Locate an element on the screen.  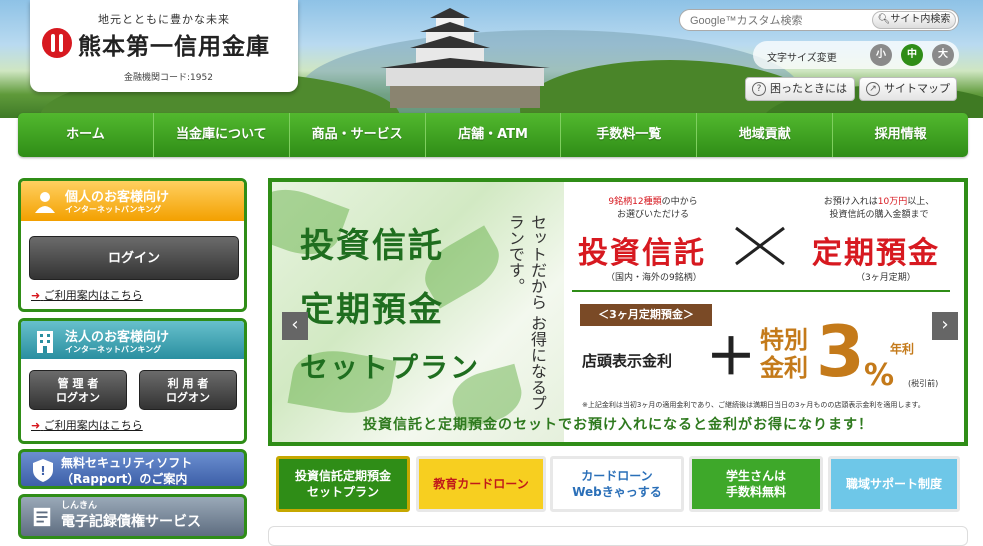
search-icon: 🔍︎ is located at coordinates (884, 19).